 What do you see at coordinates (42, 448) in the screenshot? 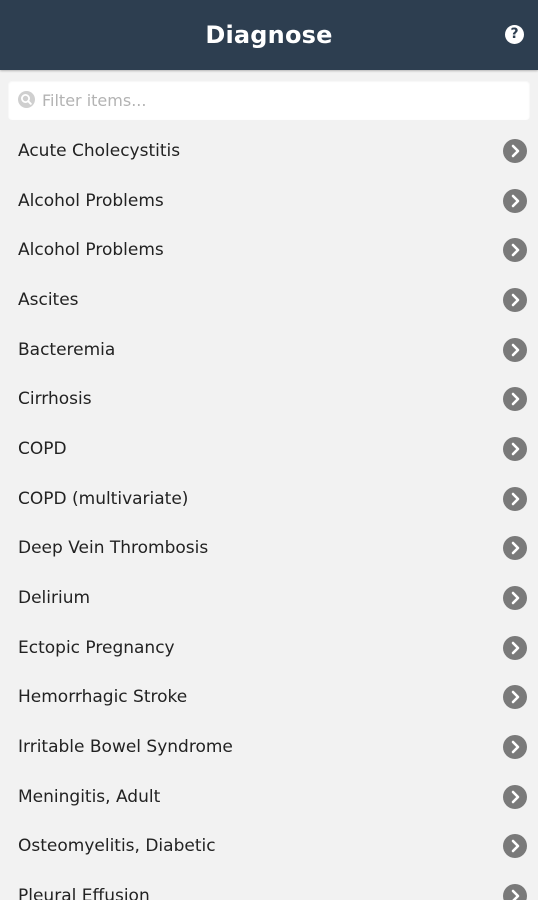
I see `list-item-label: COPD` at bounding box center [42, 448].